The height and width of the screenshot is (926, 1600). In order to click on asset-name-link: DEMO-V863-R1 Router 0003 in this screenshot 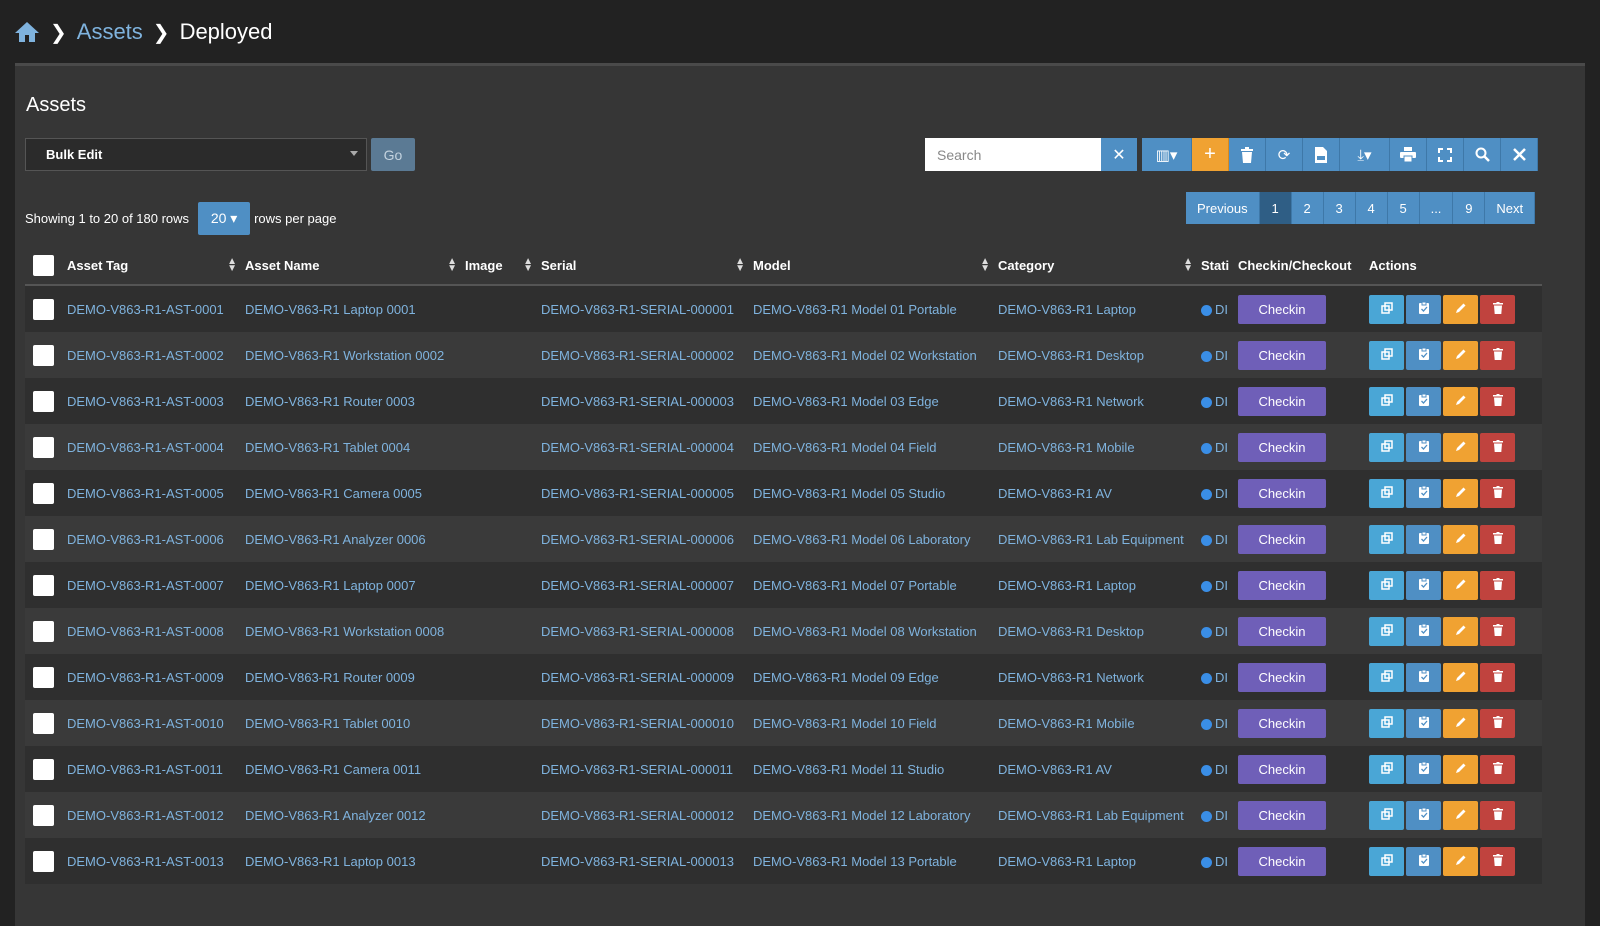, I will do `click(351, 401)`.